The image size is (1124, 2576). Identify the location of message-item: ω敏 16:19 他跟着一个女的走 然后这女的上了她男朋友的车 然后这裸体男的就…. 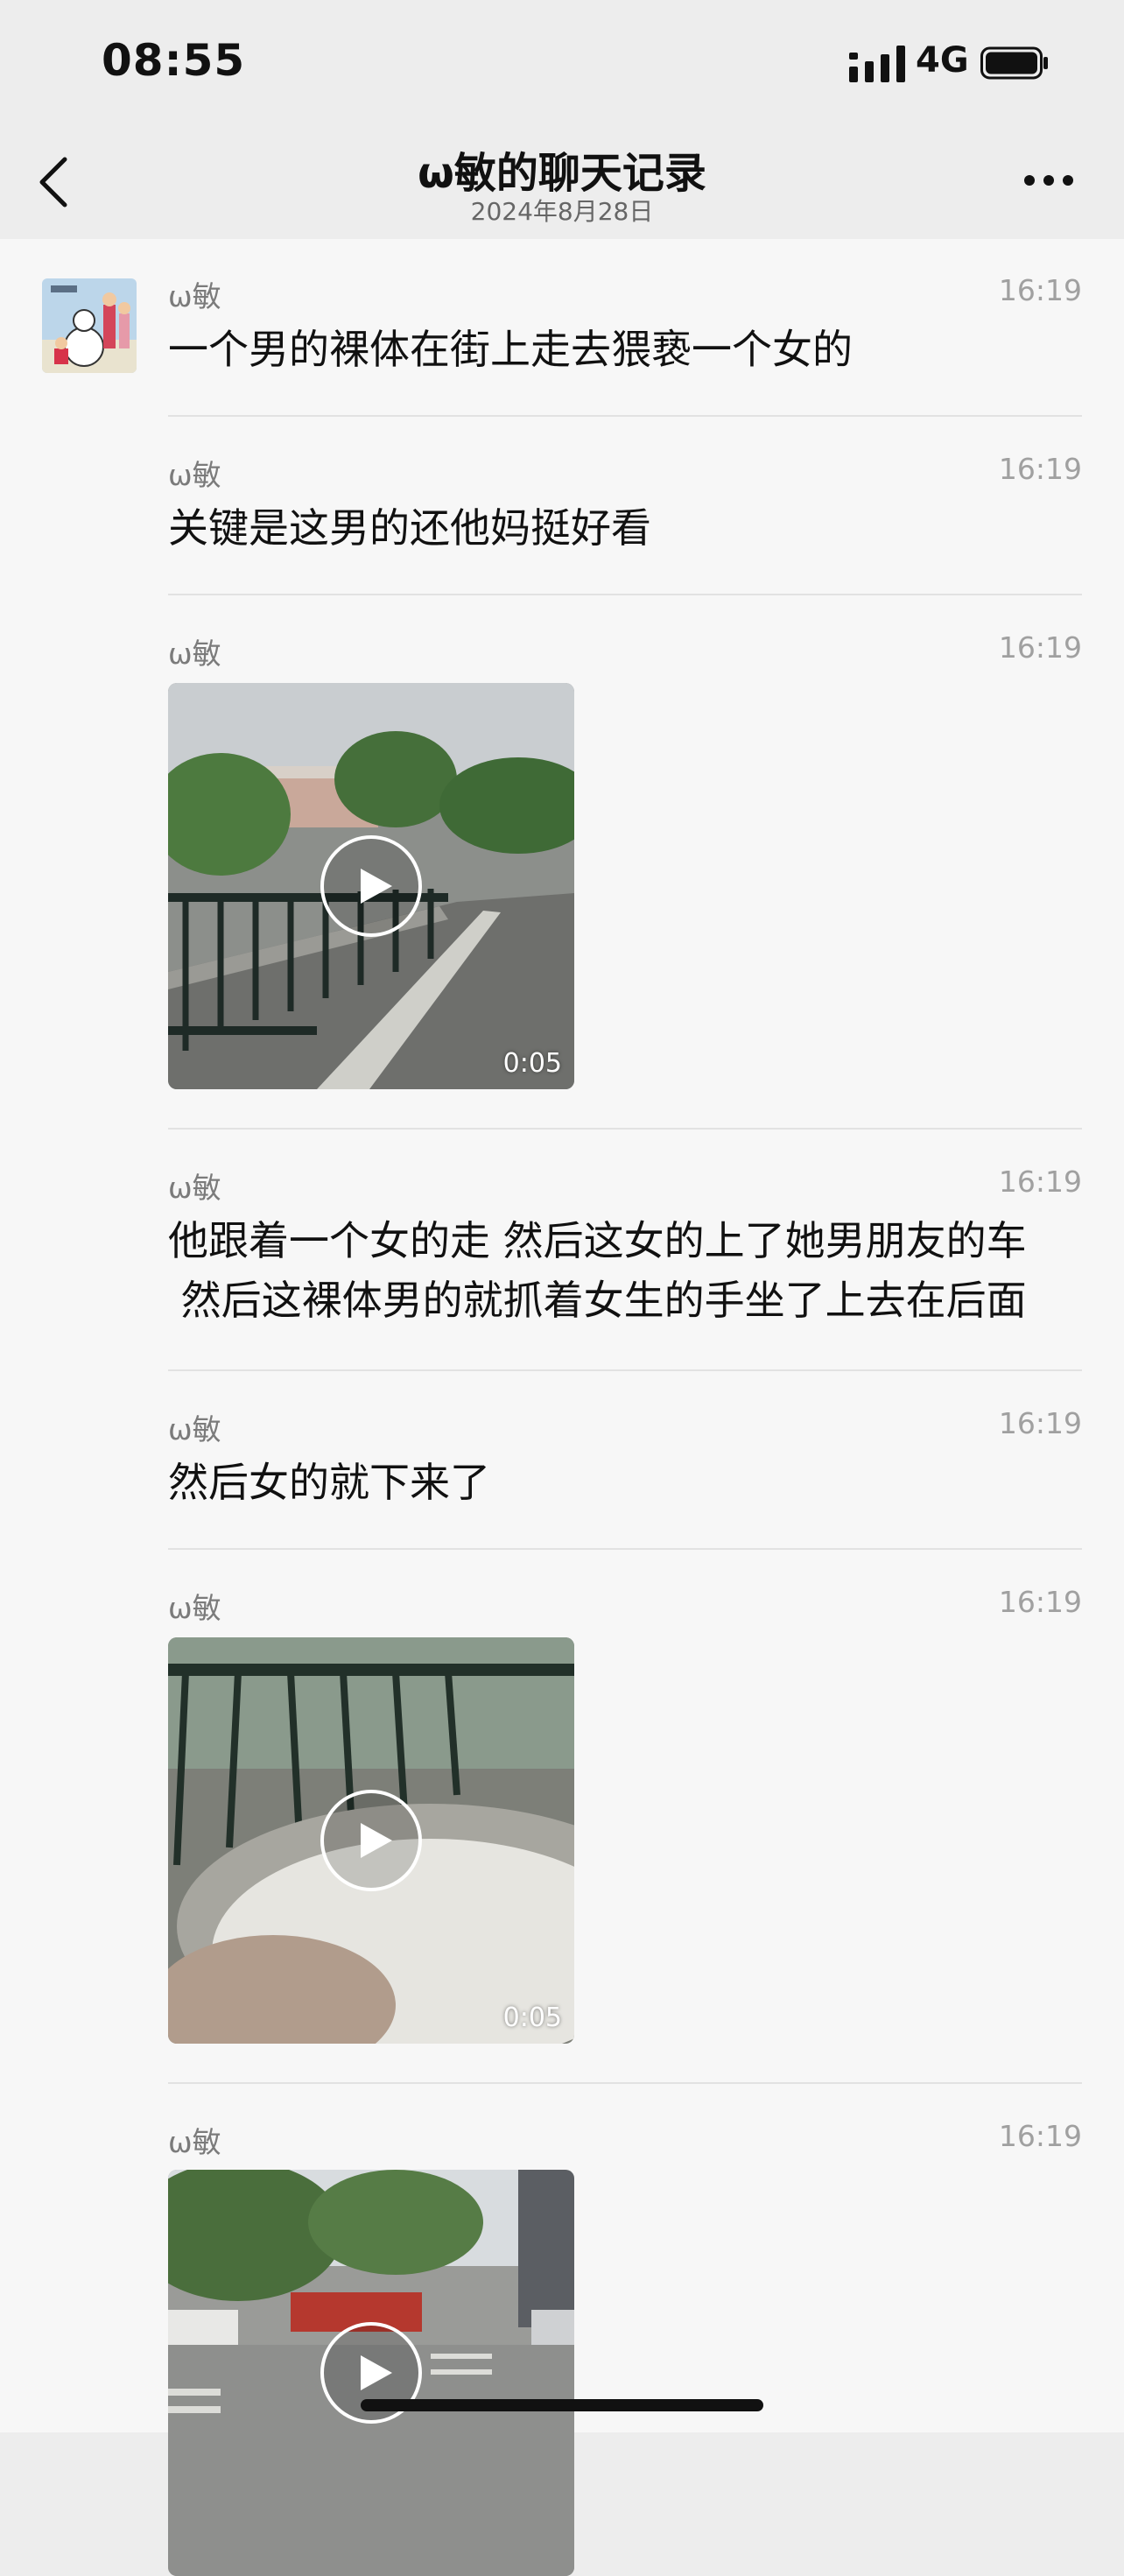
(625, 1265).